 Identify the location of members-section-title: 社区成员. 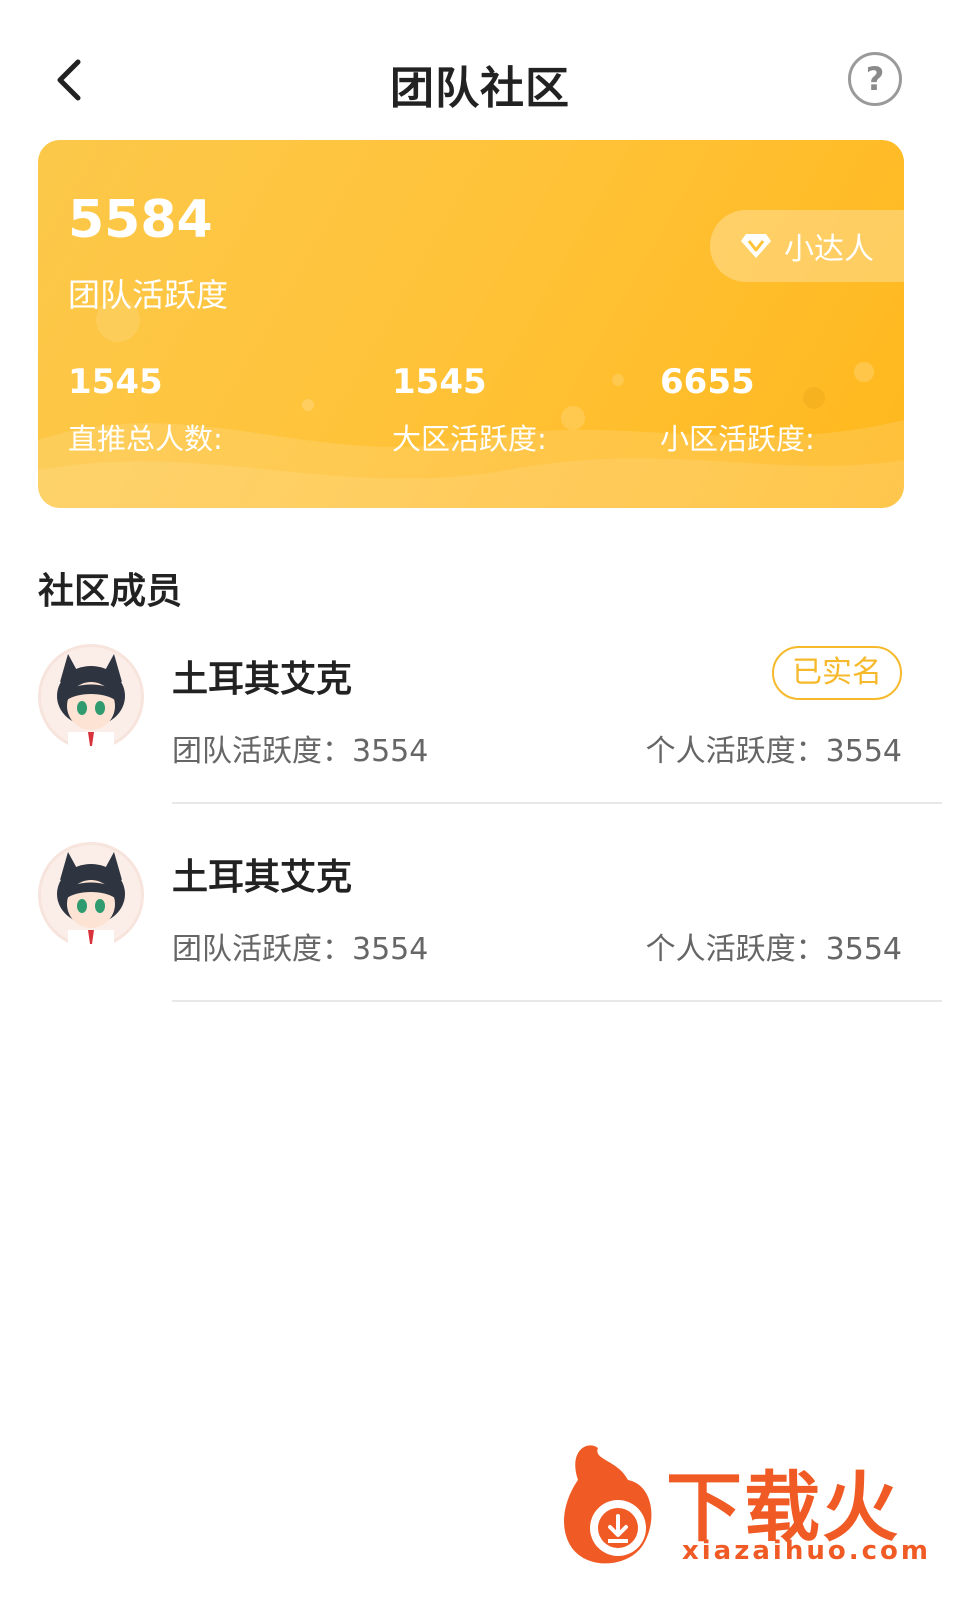
(110, 591).